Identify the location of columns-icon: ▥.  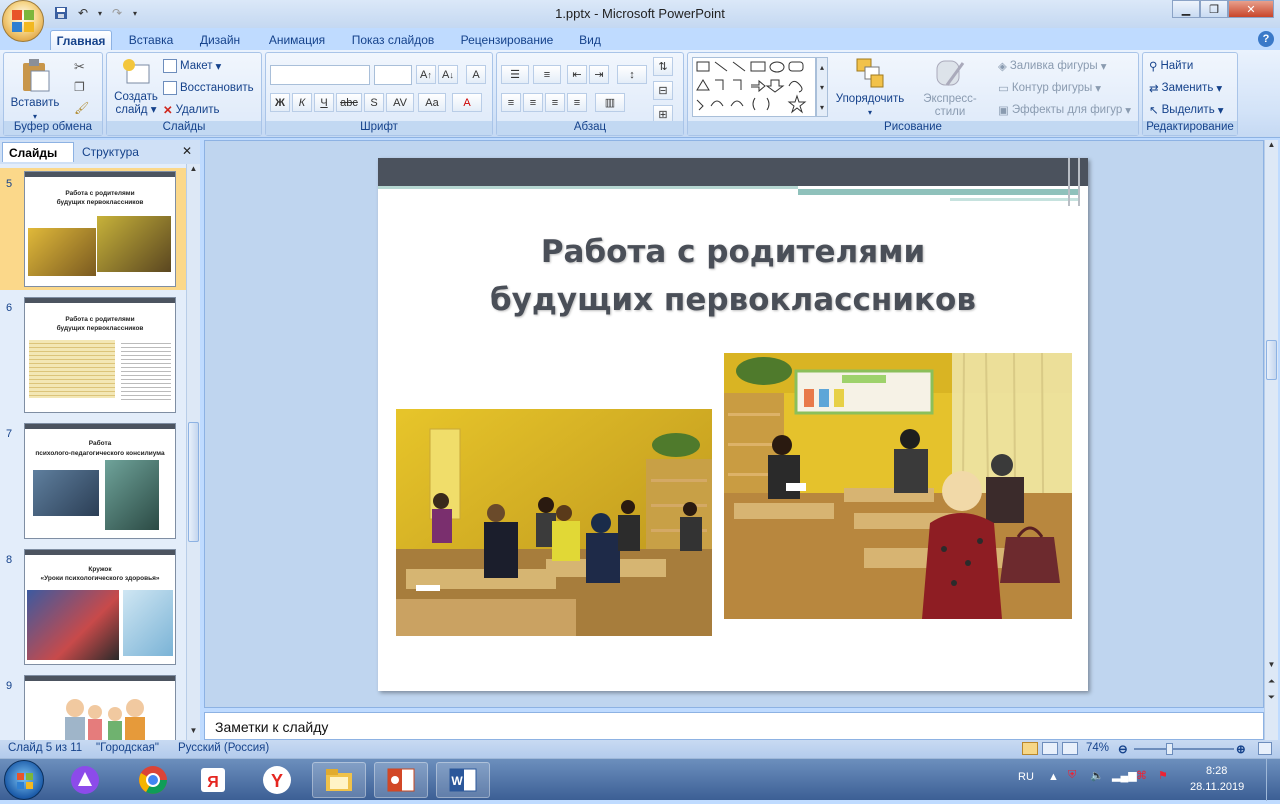
(610, 102).